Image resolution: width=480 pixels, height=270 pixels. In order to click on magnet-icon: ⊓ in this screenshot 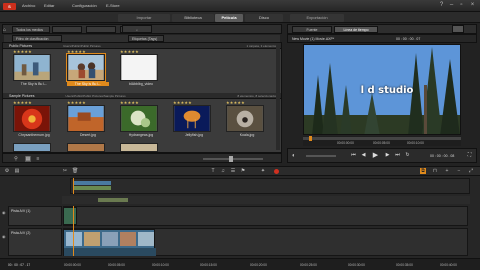, I will do `click(435, 171)`.